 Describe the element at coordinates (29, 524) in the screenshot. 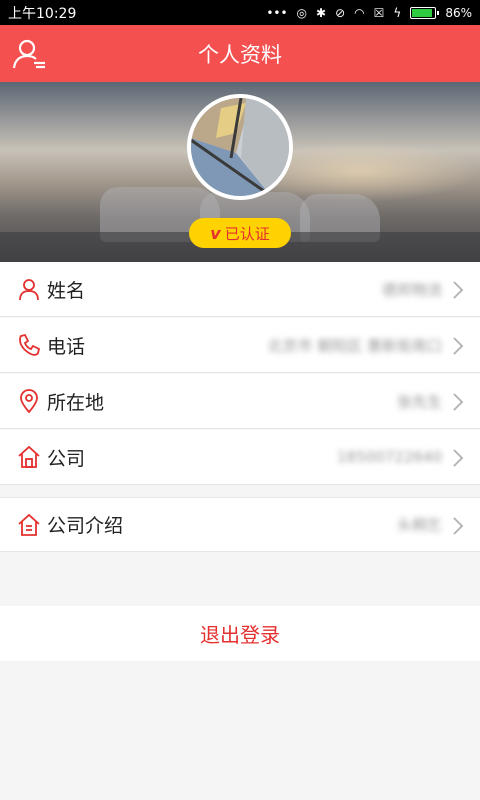

I see `company-info-icon` at that location.